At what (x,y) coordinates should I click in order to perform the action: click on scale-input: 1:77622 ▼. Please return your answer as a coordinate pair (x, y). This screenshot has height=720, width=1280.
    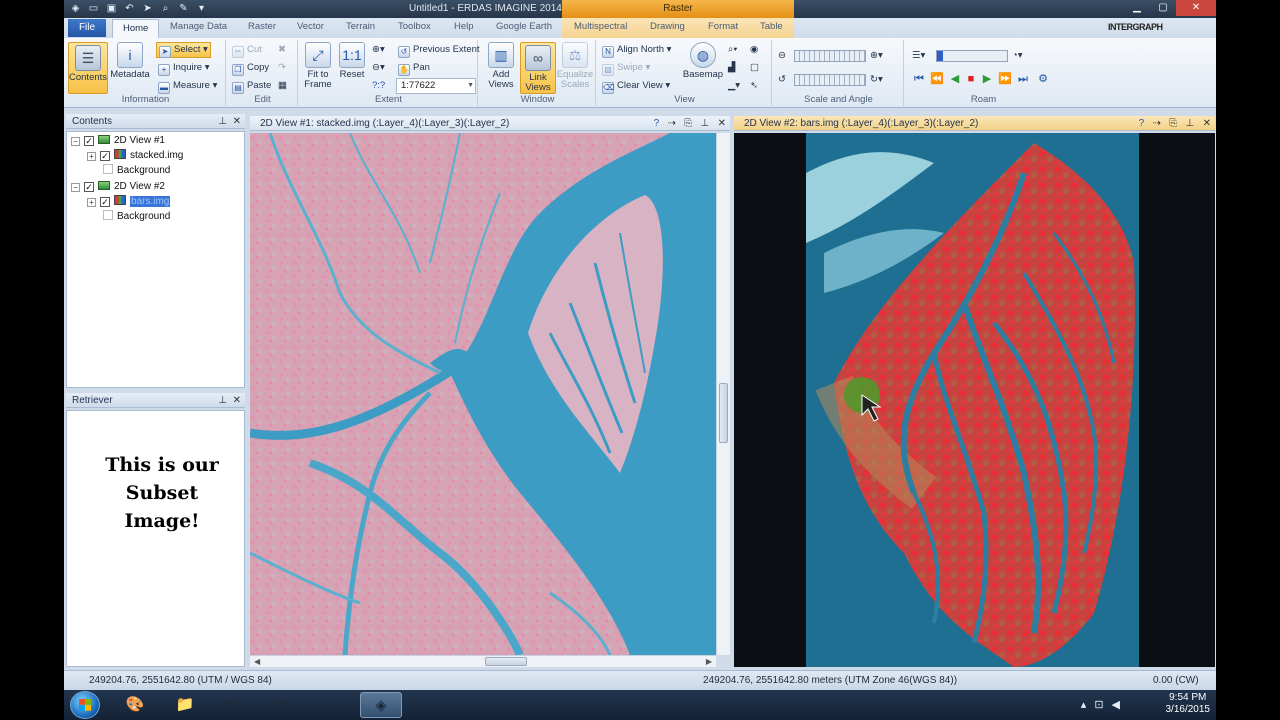
    Looking at the image, I should click on (436, 86).